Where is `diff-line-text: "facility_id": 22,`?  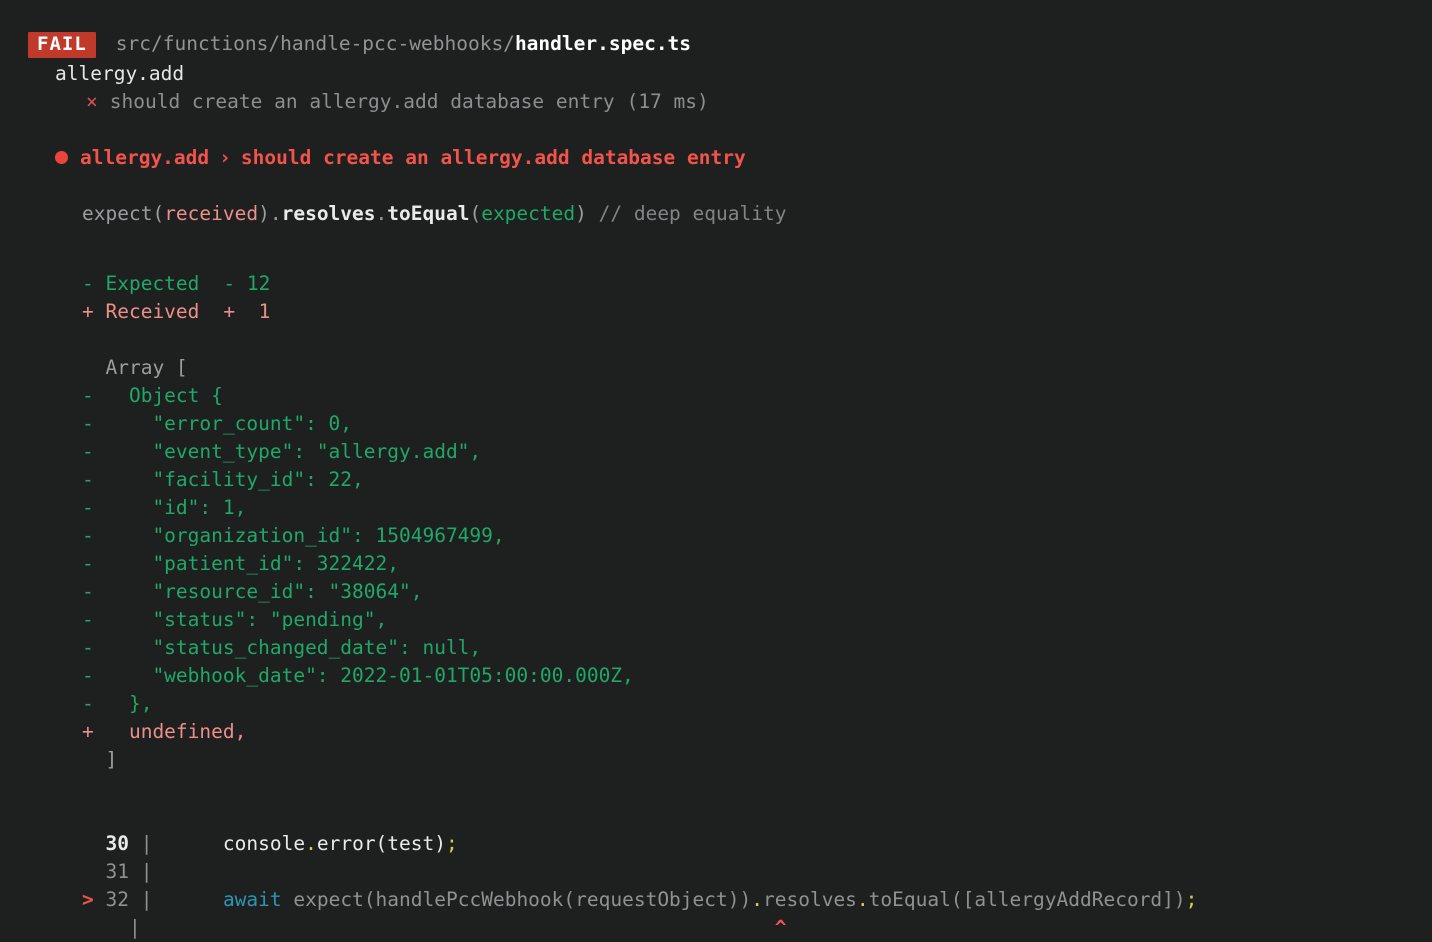 diff-line-text: "facility_id": 22, is located at coordinates (234, 479).